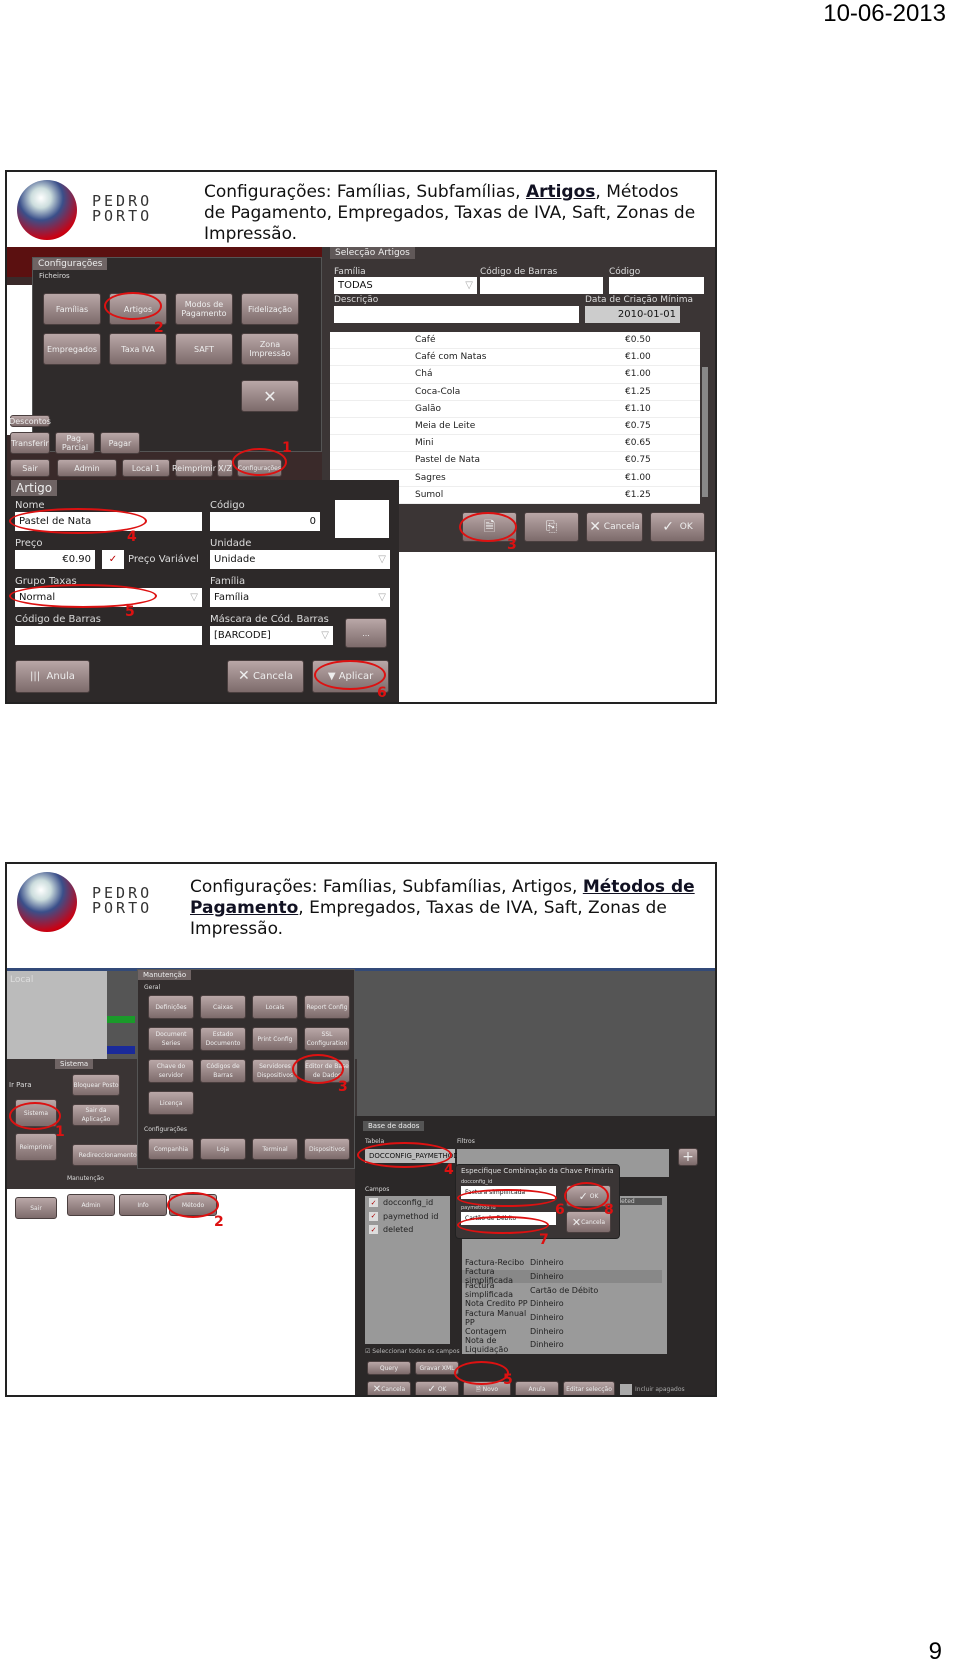  I want to click on xz-button: X/Z, so click(225, 468).